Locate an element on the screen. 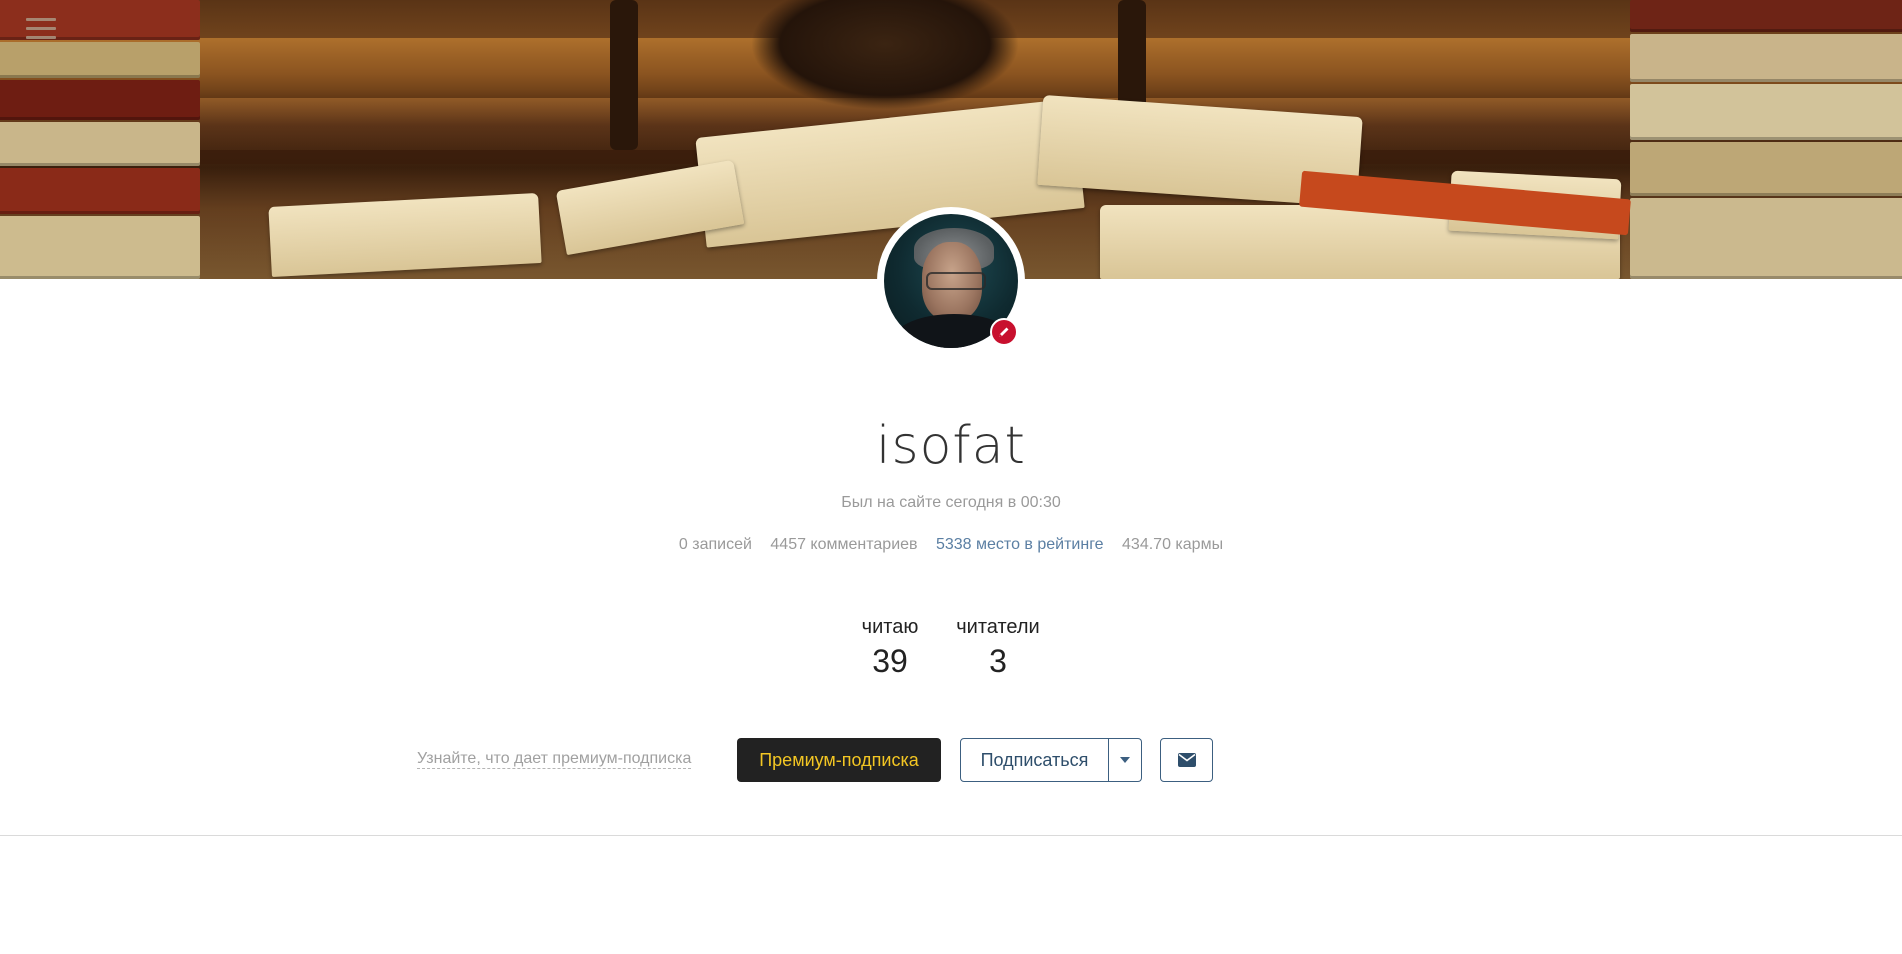 The width and height of the screenshot is (1902, 954). premium-info-link: Узнайте, что дает премиум-подписка is located at coordinates (554, 759).